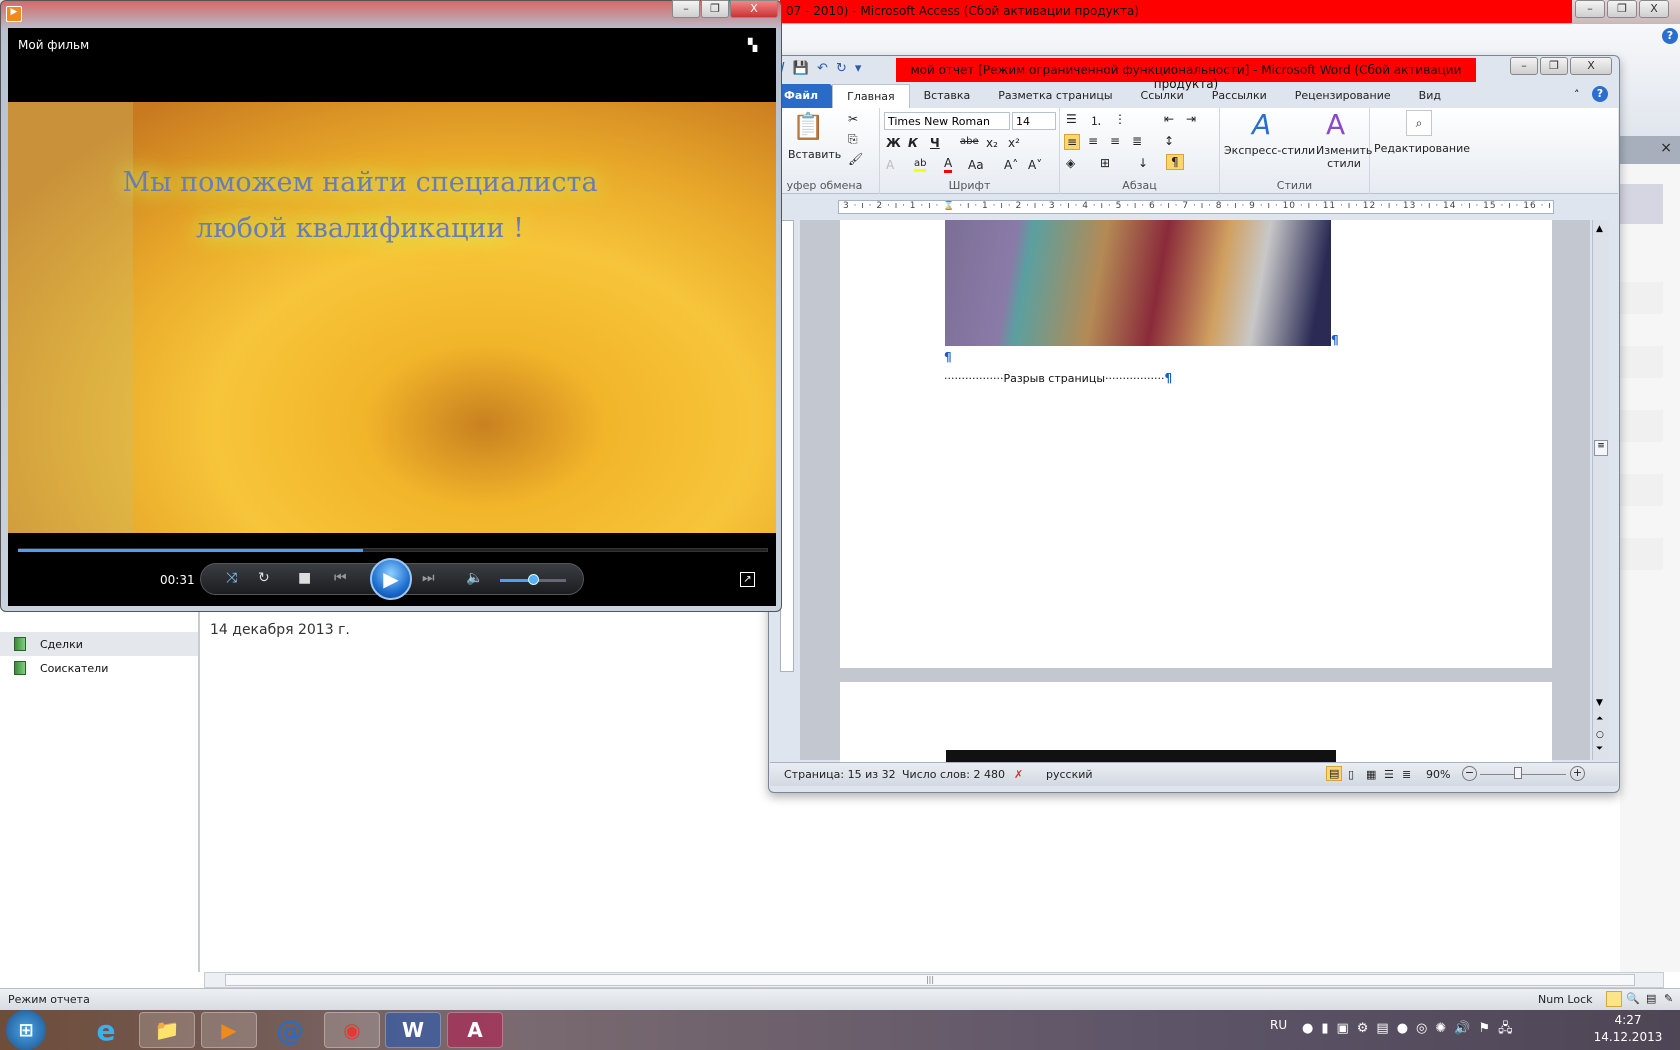 This screenshot has width=1680, height=1050. I want to click on change-case-button: Aa, so click(976, 165).